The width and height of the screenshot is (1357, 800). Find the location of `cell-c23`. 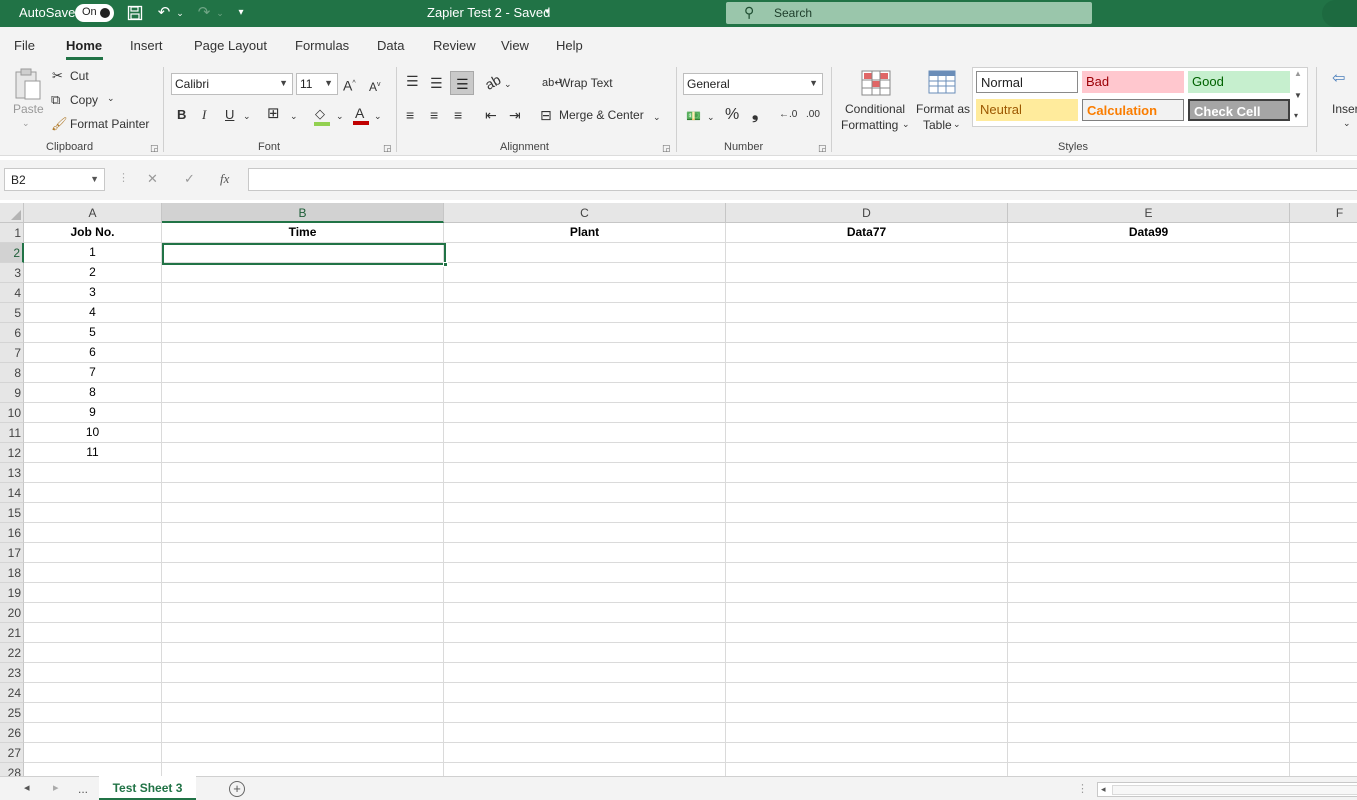

cell-c23 is located at coordinates (585, 673).